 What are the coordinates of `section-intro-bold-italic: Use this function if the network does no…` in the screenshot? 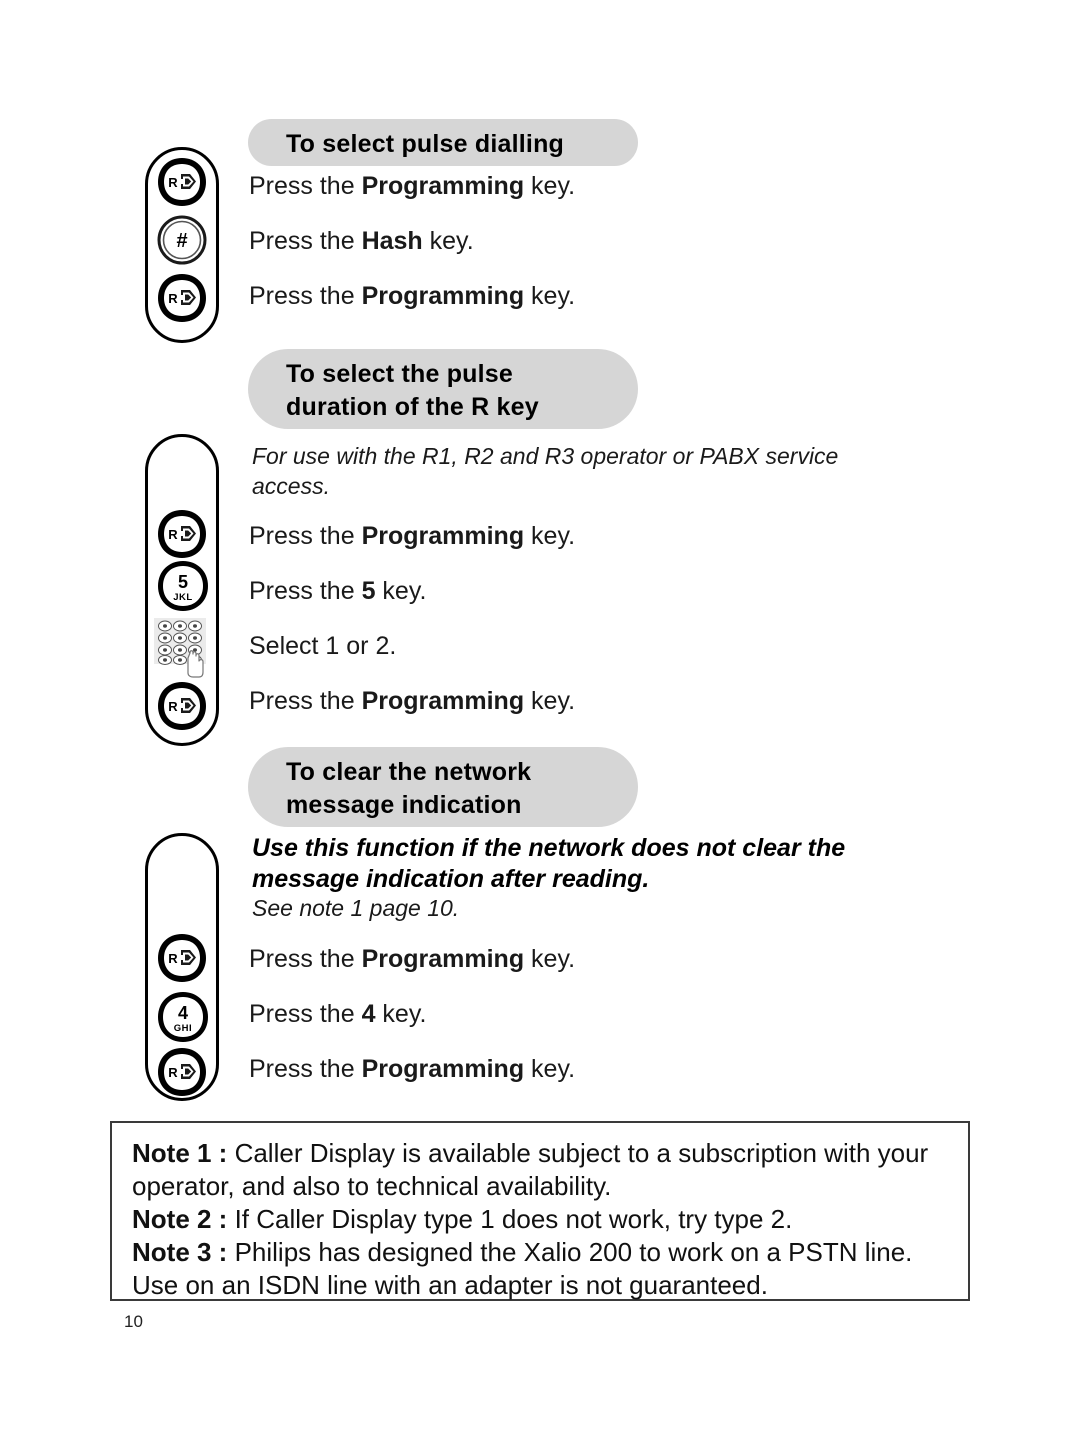 It's located at (572, 864).